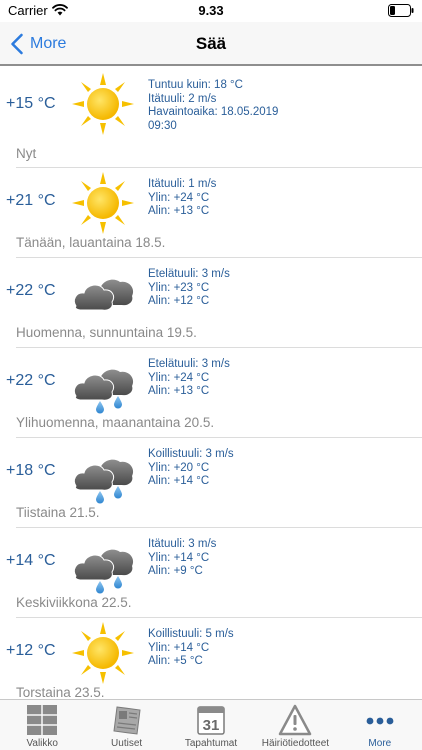  I want to click on tab-label: Häiriötiedotteet, so click(295, 743).